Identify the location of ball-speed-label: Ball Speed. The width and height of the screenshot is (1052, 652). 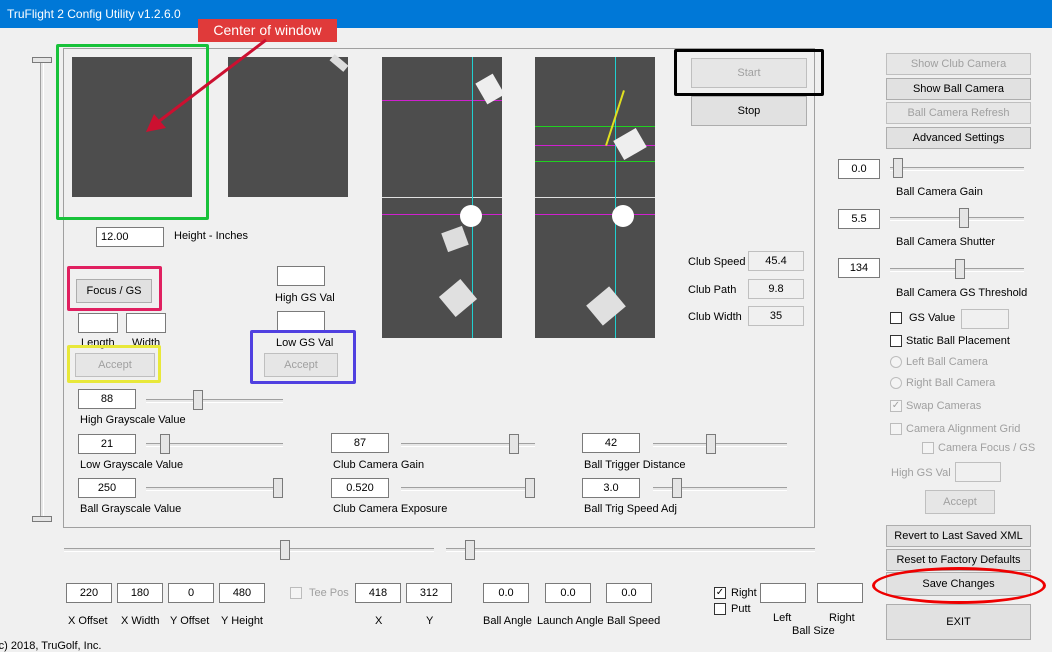
(634, 621).